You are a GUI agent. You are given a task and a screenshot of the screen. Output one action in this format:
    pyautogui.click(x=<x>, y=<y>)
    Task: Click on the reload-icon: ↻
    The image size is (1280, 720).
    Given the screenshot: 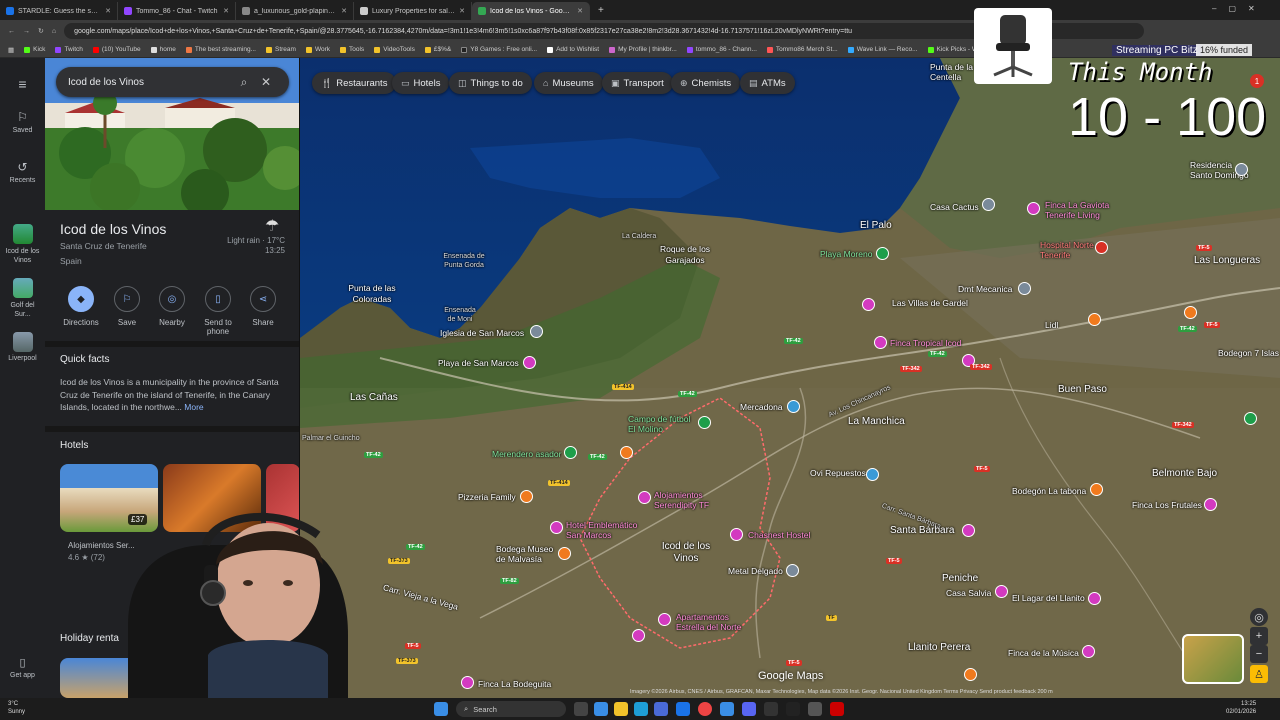 What is the action you would take?
    pyautogui.click(x=41, y=31)
    